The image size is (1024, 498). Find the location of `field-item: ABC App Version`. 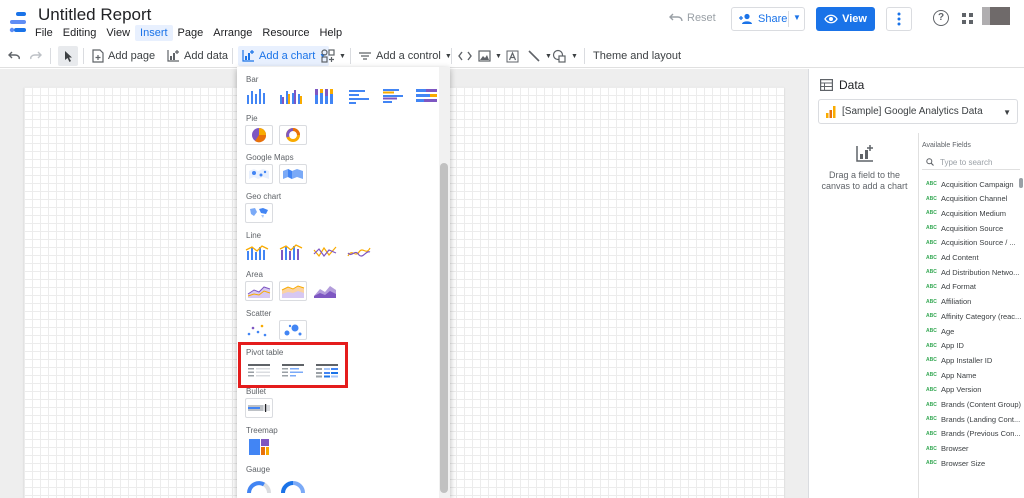

field-item: ABC App Version is located at coordinates (953, 390).